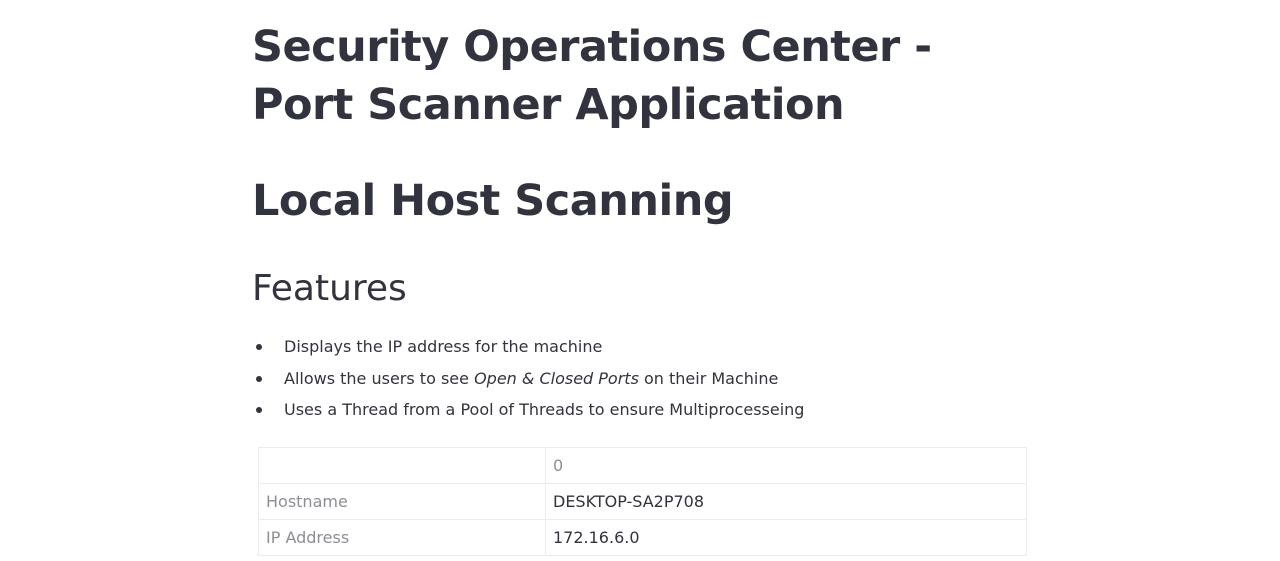 The image size is (1280, 561). I want to click on table-row: IP Address 172.16.6.0, so click(642, 537).